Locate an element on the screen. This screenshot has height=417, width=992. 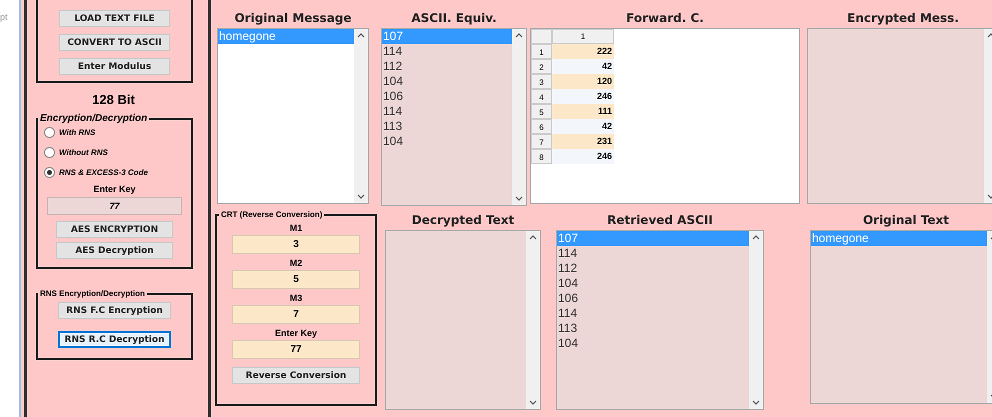
row-header: 8 is located at coordinates (541, 156).